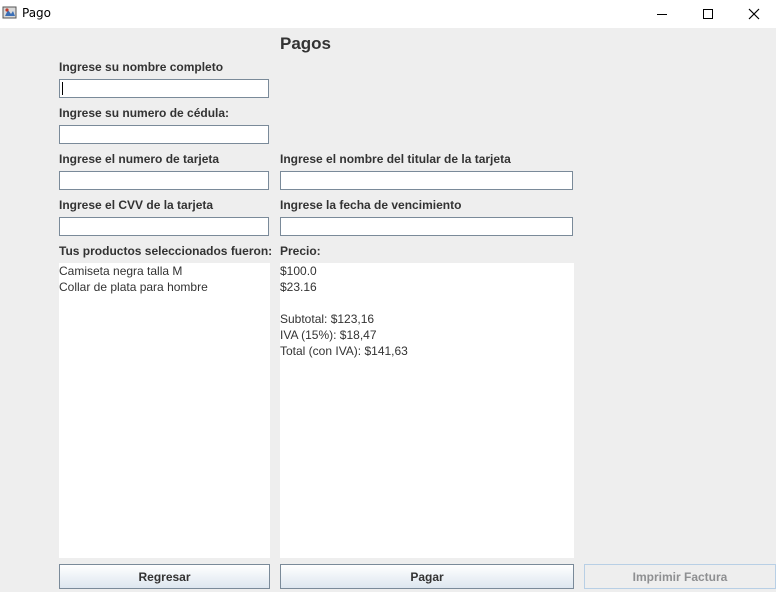 The width and height of the screenshot is (776, 592). Describe the element at coordinates (371, 205) in the screenshot. I see `expiry-label: Ingrese la fecha de vencimiento` at that location.